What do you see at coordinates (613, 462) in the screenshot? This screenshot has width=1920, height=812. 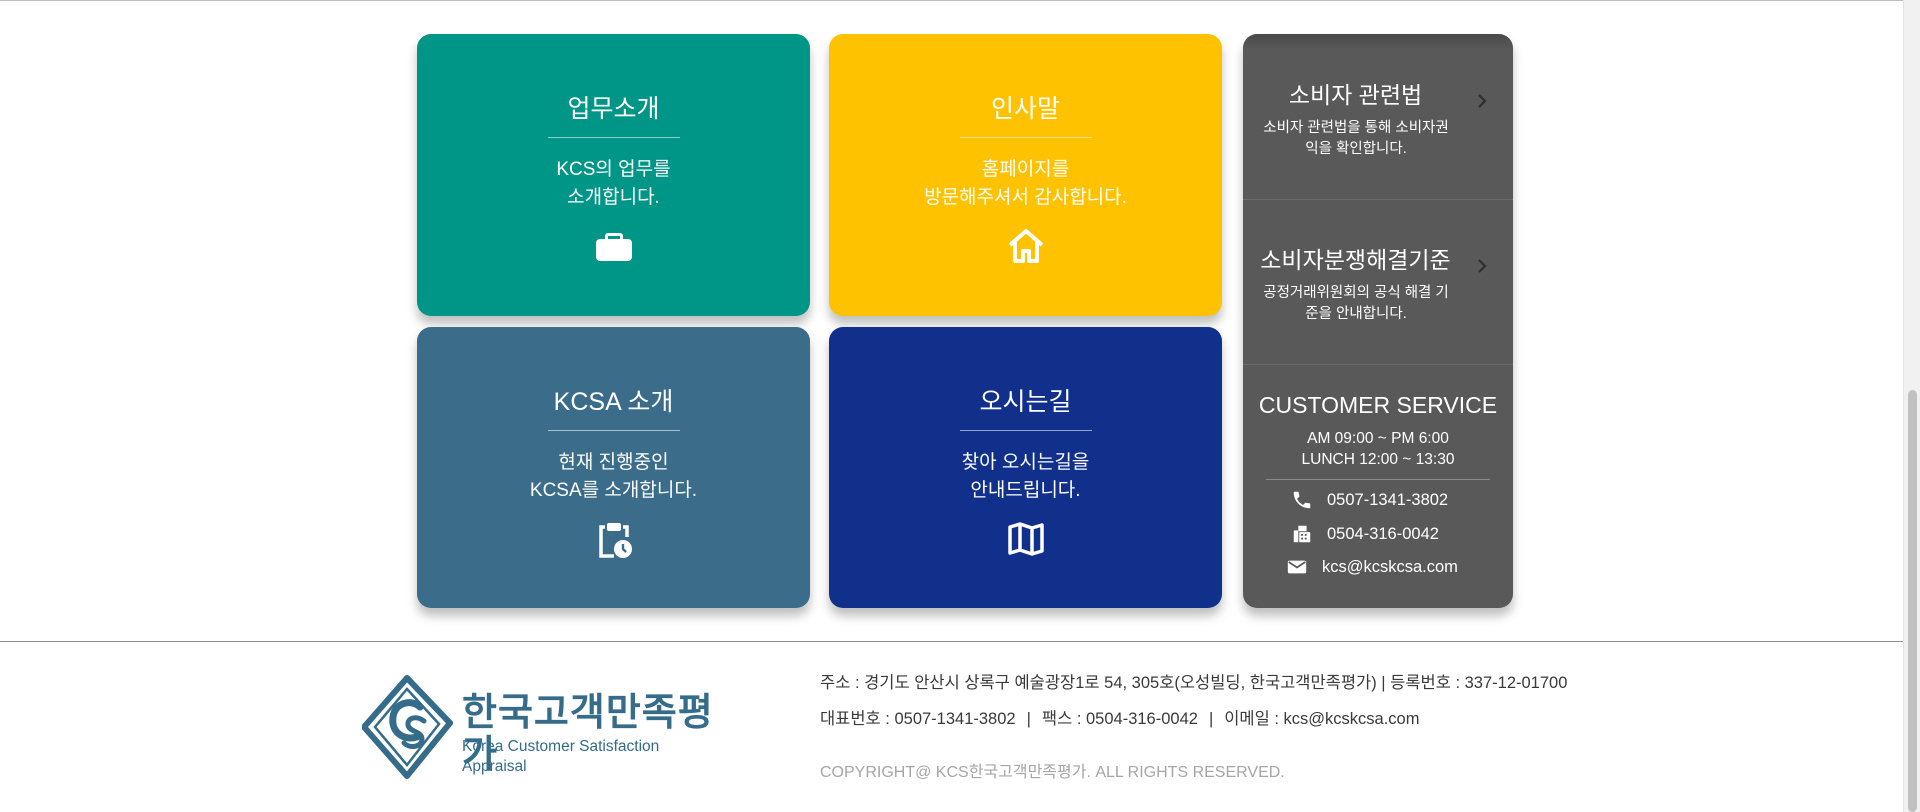 I see `tile-description-line: 현재 진행중인` at bounding box center [613, 462].